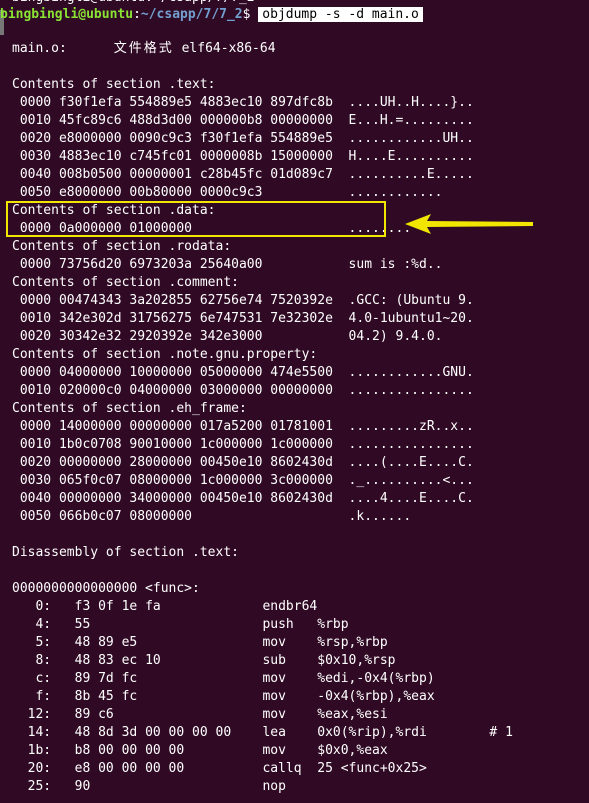 The height and width of the screenshot is (803, 589). Describe the element at coordinates (191, 14) in the screenshot. I see `prompt-path: ~/csapp/7/7_2` at that location.